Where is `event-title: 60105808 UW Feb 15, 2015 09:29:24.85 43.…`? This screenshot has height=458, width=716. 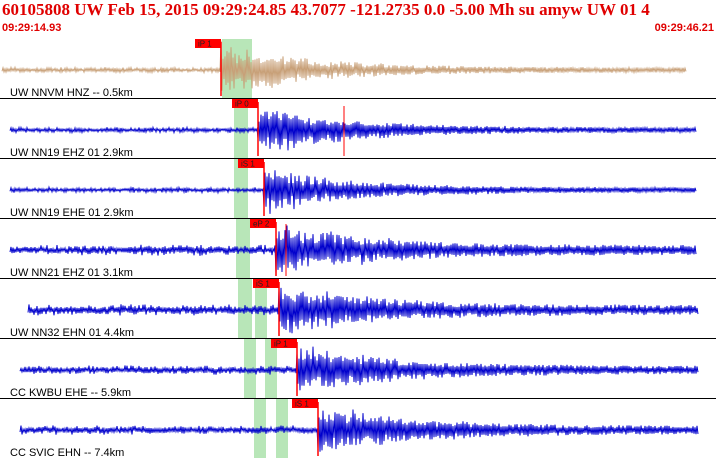
event-title: 60105808 UW Feb 15, 2015 09:29:24.85 43.… is located at coordinates (326, 9).